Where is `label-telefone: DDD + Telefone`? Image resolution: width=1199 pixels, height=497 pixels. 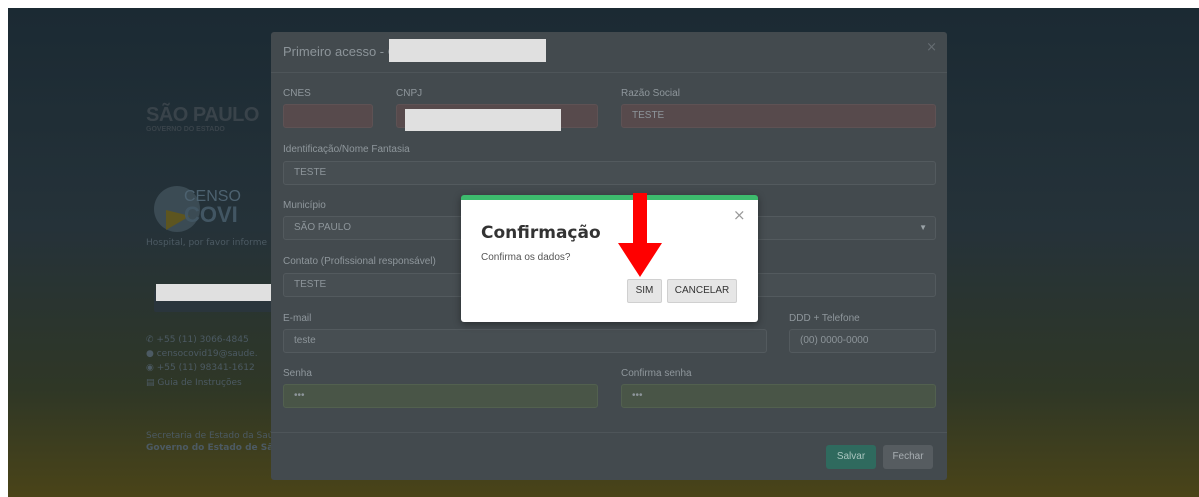
label-telefone: DDD + Telefone is located at coordinates (824, 318).